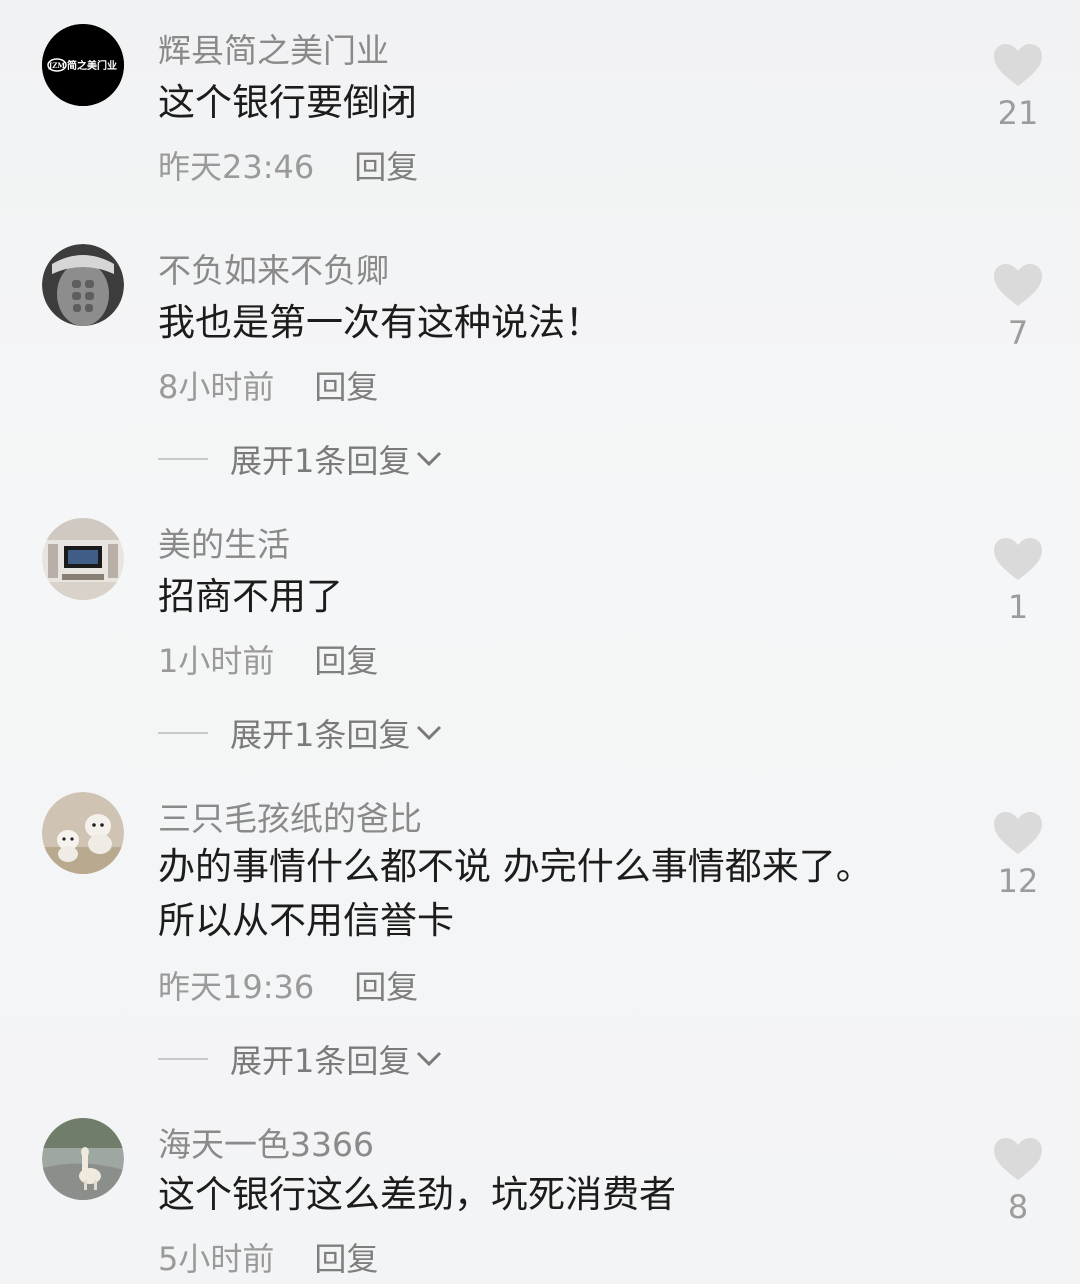 This screenshot has width=1080, height=1284. What do you see at coordinates (56, 65) in the screenshot?
I see `svg-text: JZM` at bounding box center [56, 65].